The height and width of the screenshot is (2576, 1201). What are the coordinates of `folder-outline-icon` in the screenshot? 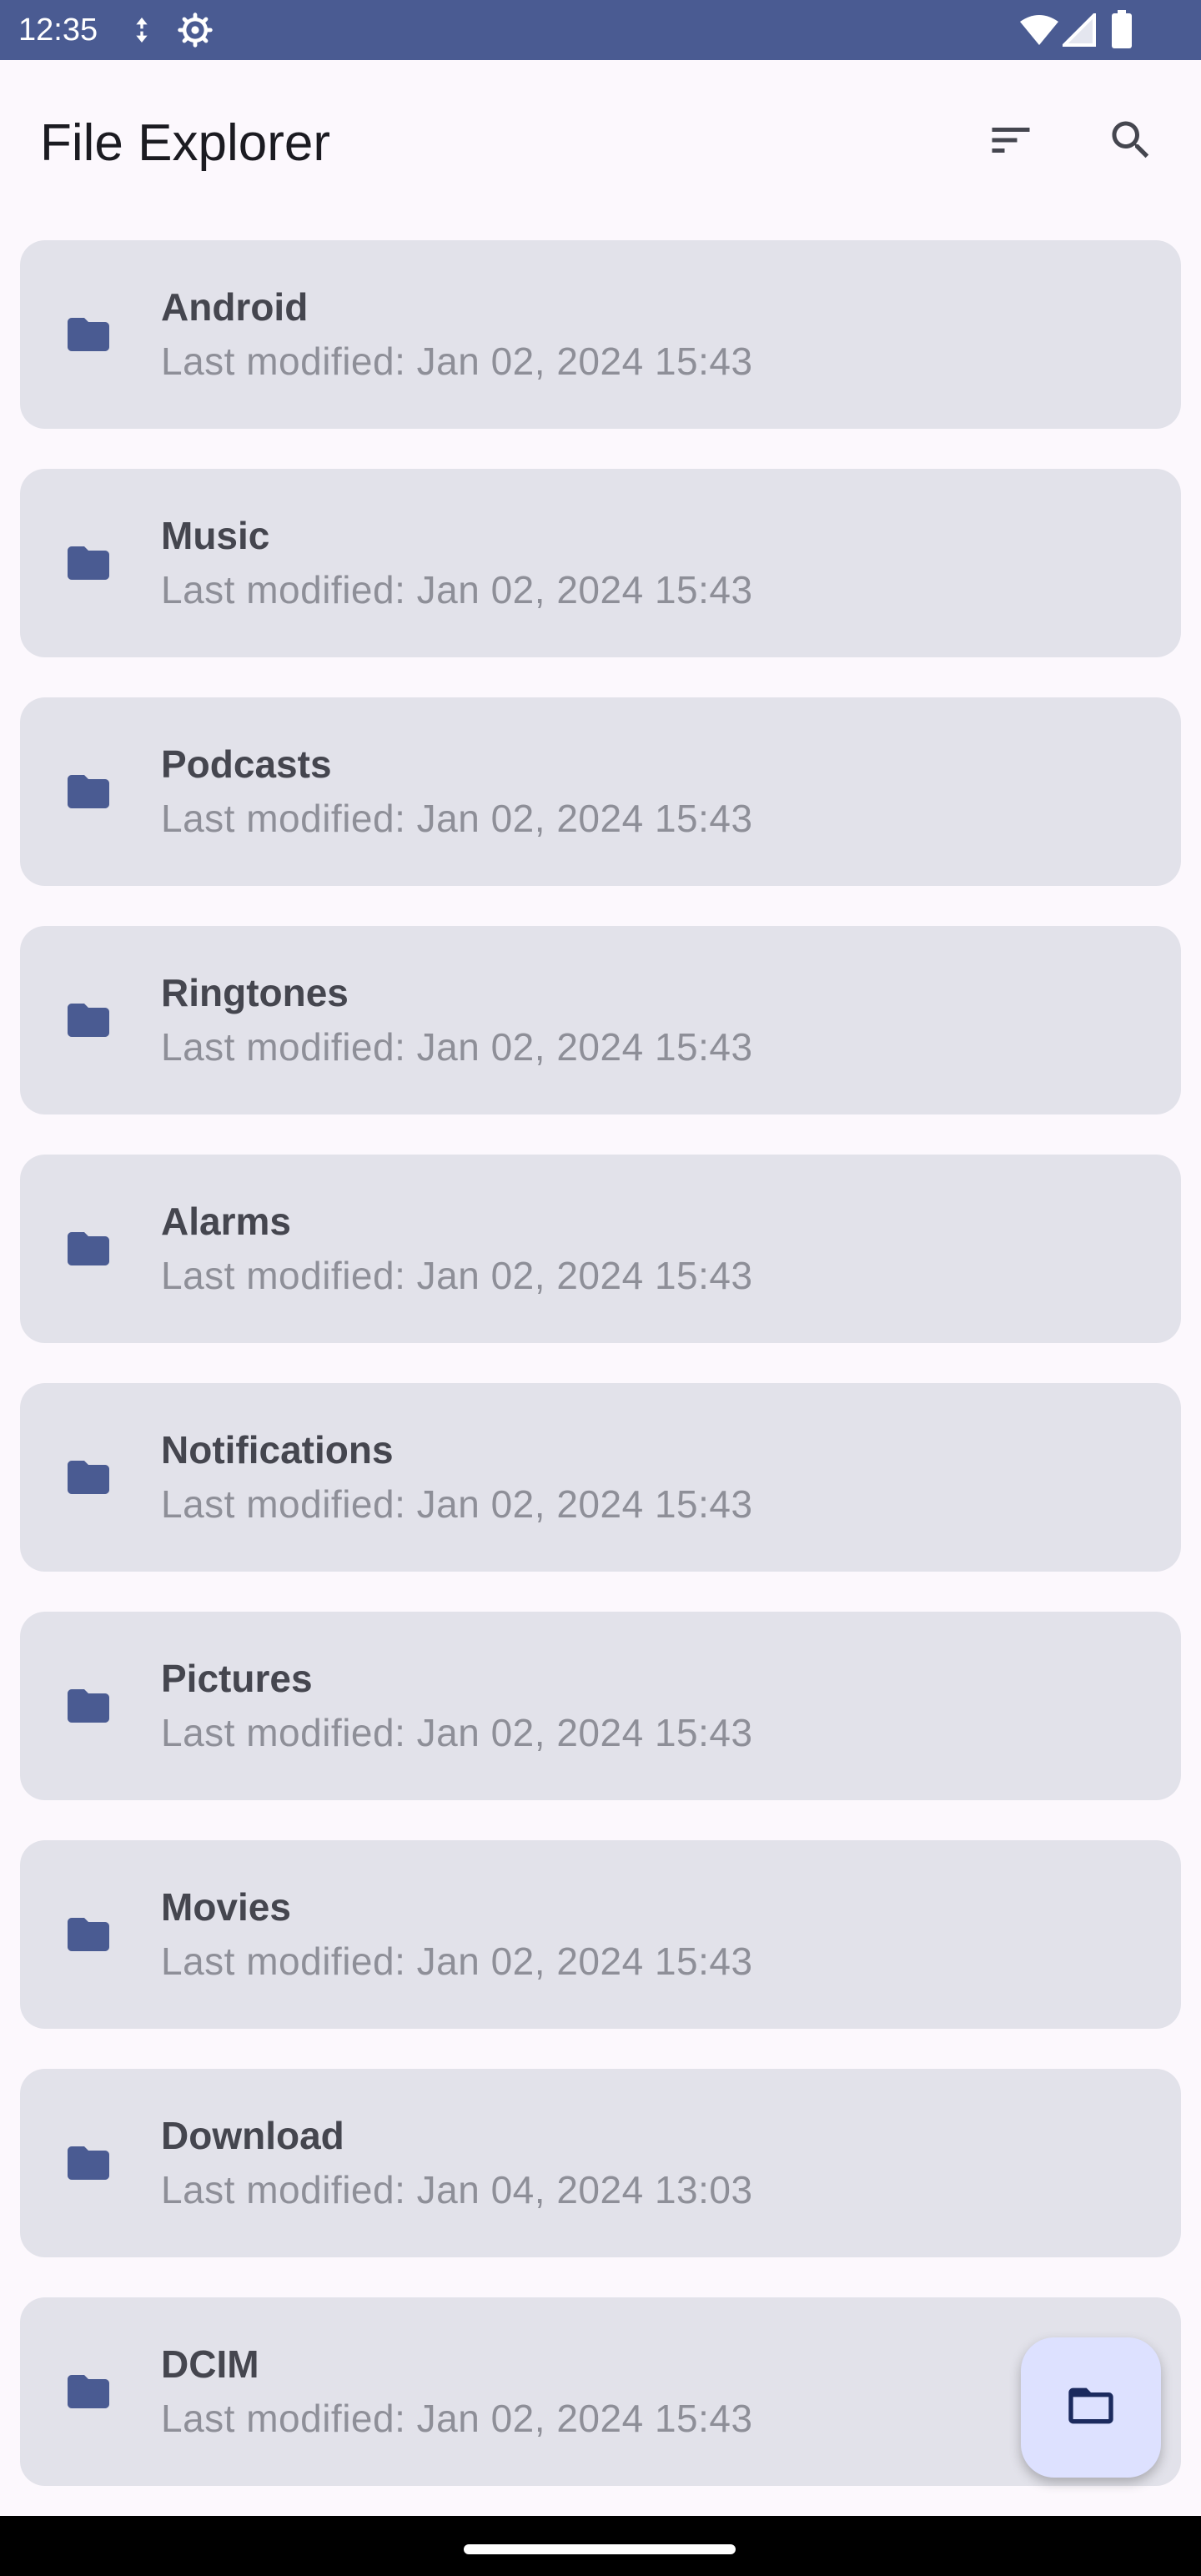 It's located at (1091, 2408).